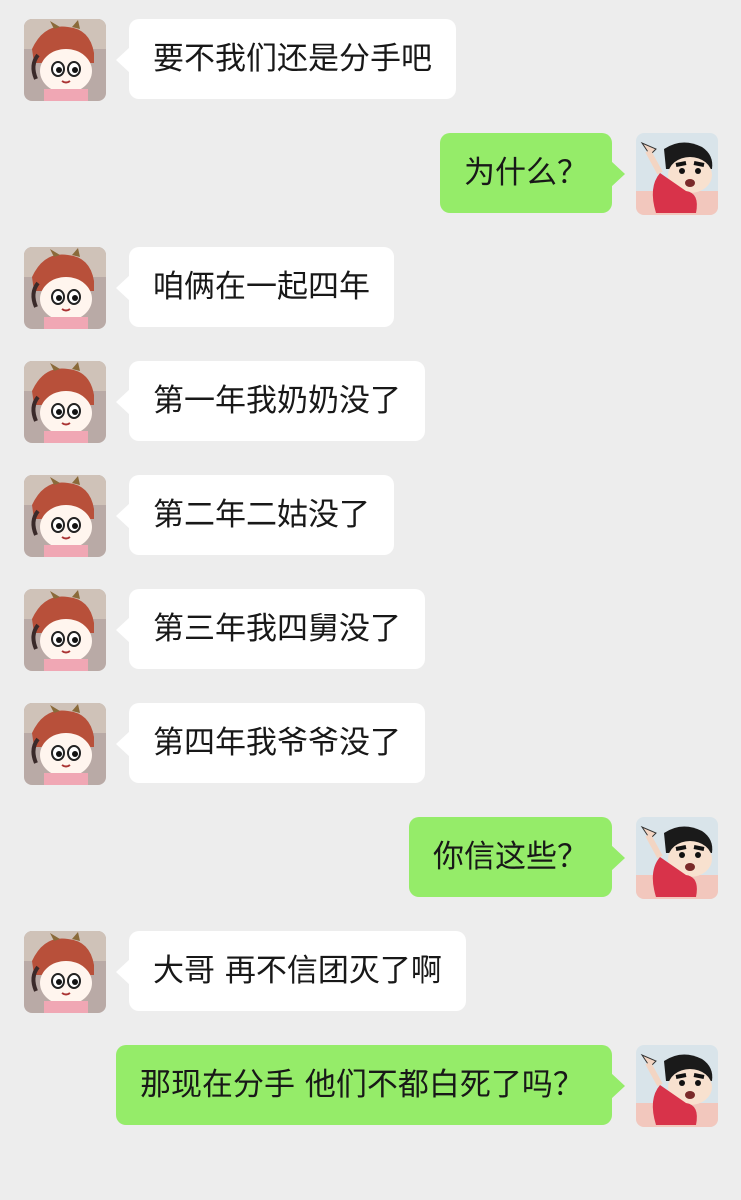 This screenshot has width=741, height=1200. I want to click on message-bubble: 你信这些？, so click(517, 857).